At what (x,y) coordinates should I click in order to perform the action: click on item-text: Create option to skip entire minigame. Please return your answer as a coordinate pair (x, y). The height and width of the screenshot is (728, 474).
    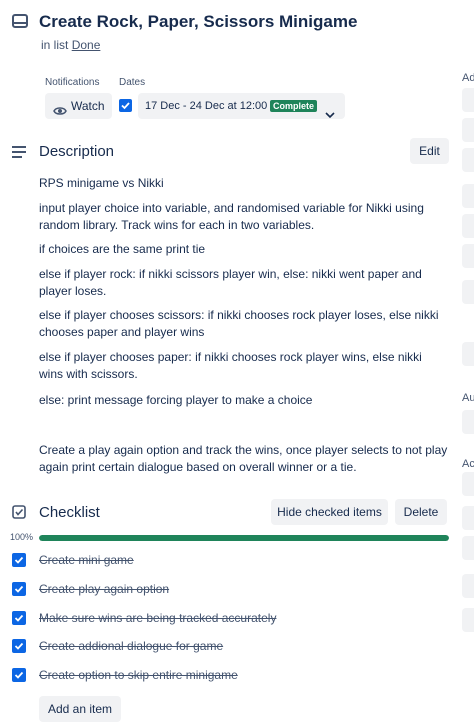
    Looking at the image, I should click on (138, 675).